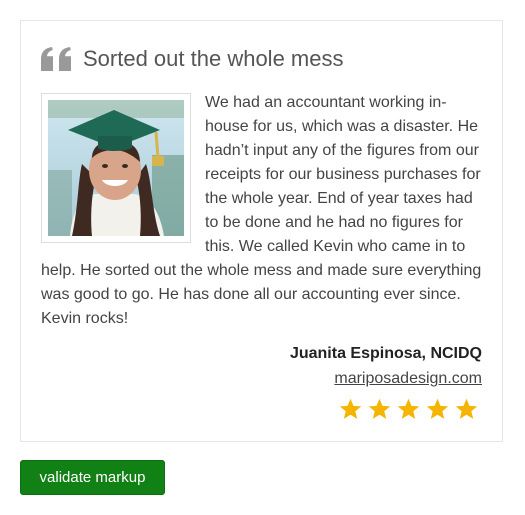  Describe the element at coordinates (213, 58) in the screenshot. I see `testimonial-title: Sorted out the whole mess` at that location.